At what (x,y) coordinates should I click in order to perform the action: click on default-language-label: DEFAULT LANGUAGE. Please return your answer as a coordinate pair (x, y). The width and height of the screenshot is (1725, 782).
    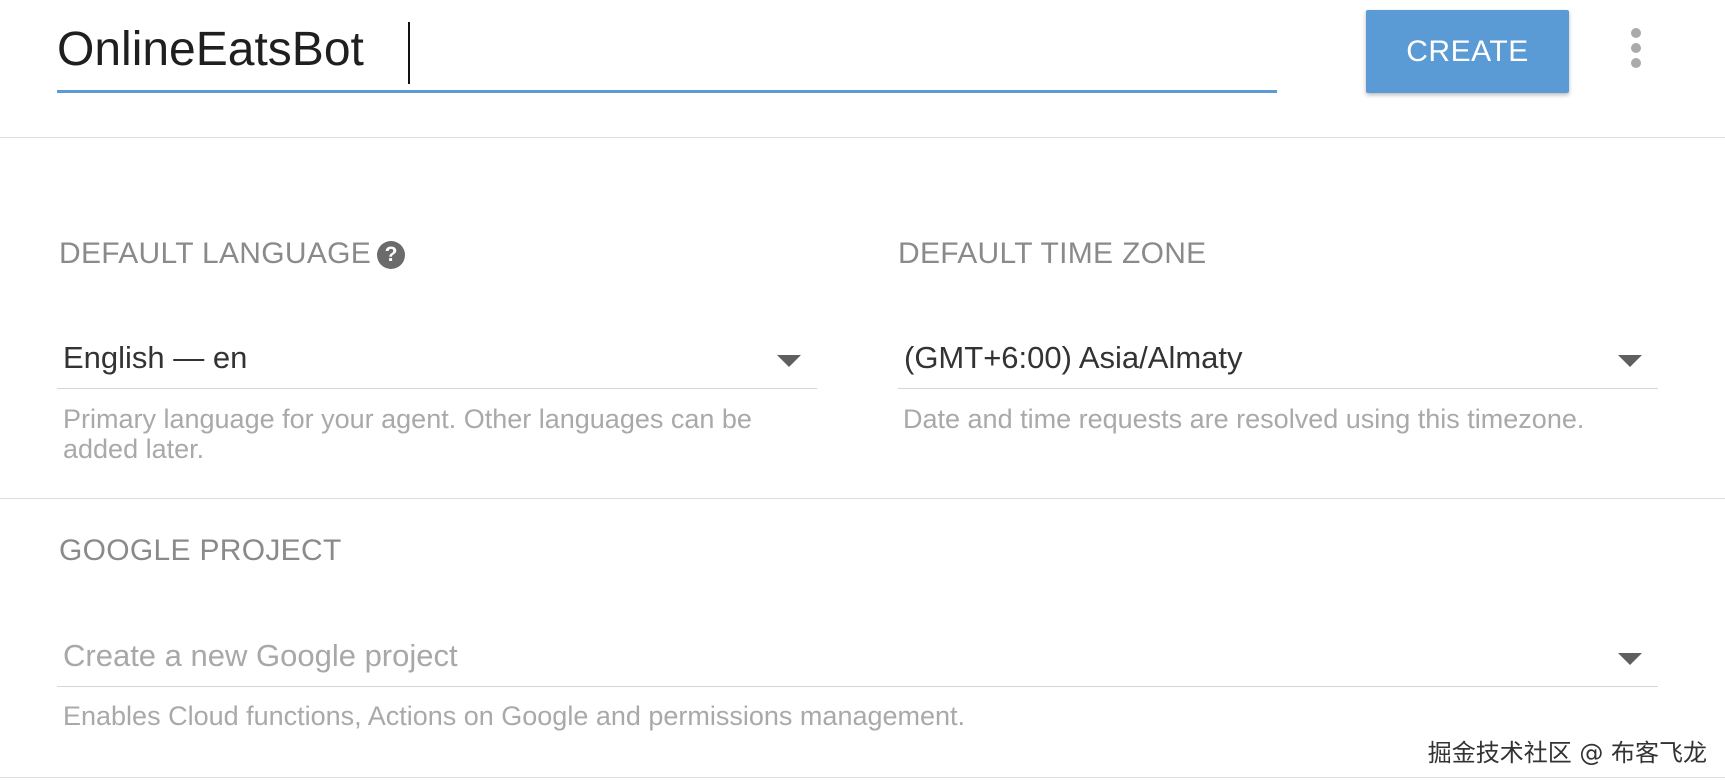
    Looking at the image, I should click on (215, 253).